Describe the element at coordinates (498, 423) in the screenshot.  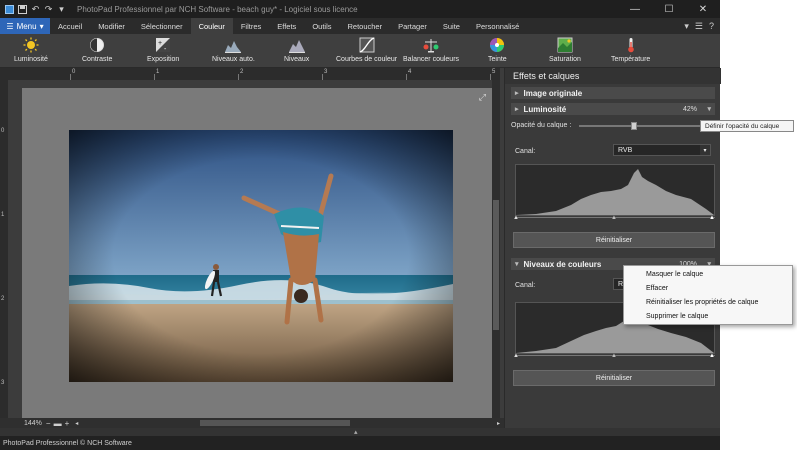
I see `scroll-right-icon: ▸` at that location.